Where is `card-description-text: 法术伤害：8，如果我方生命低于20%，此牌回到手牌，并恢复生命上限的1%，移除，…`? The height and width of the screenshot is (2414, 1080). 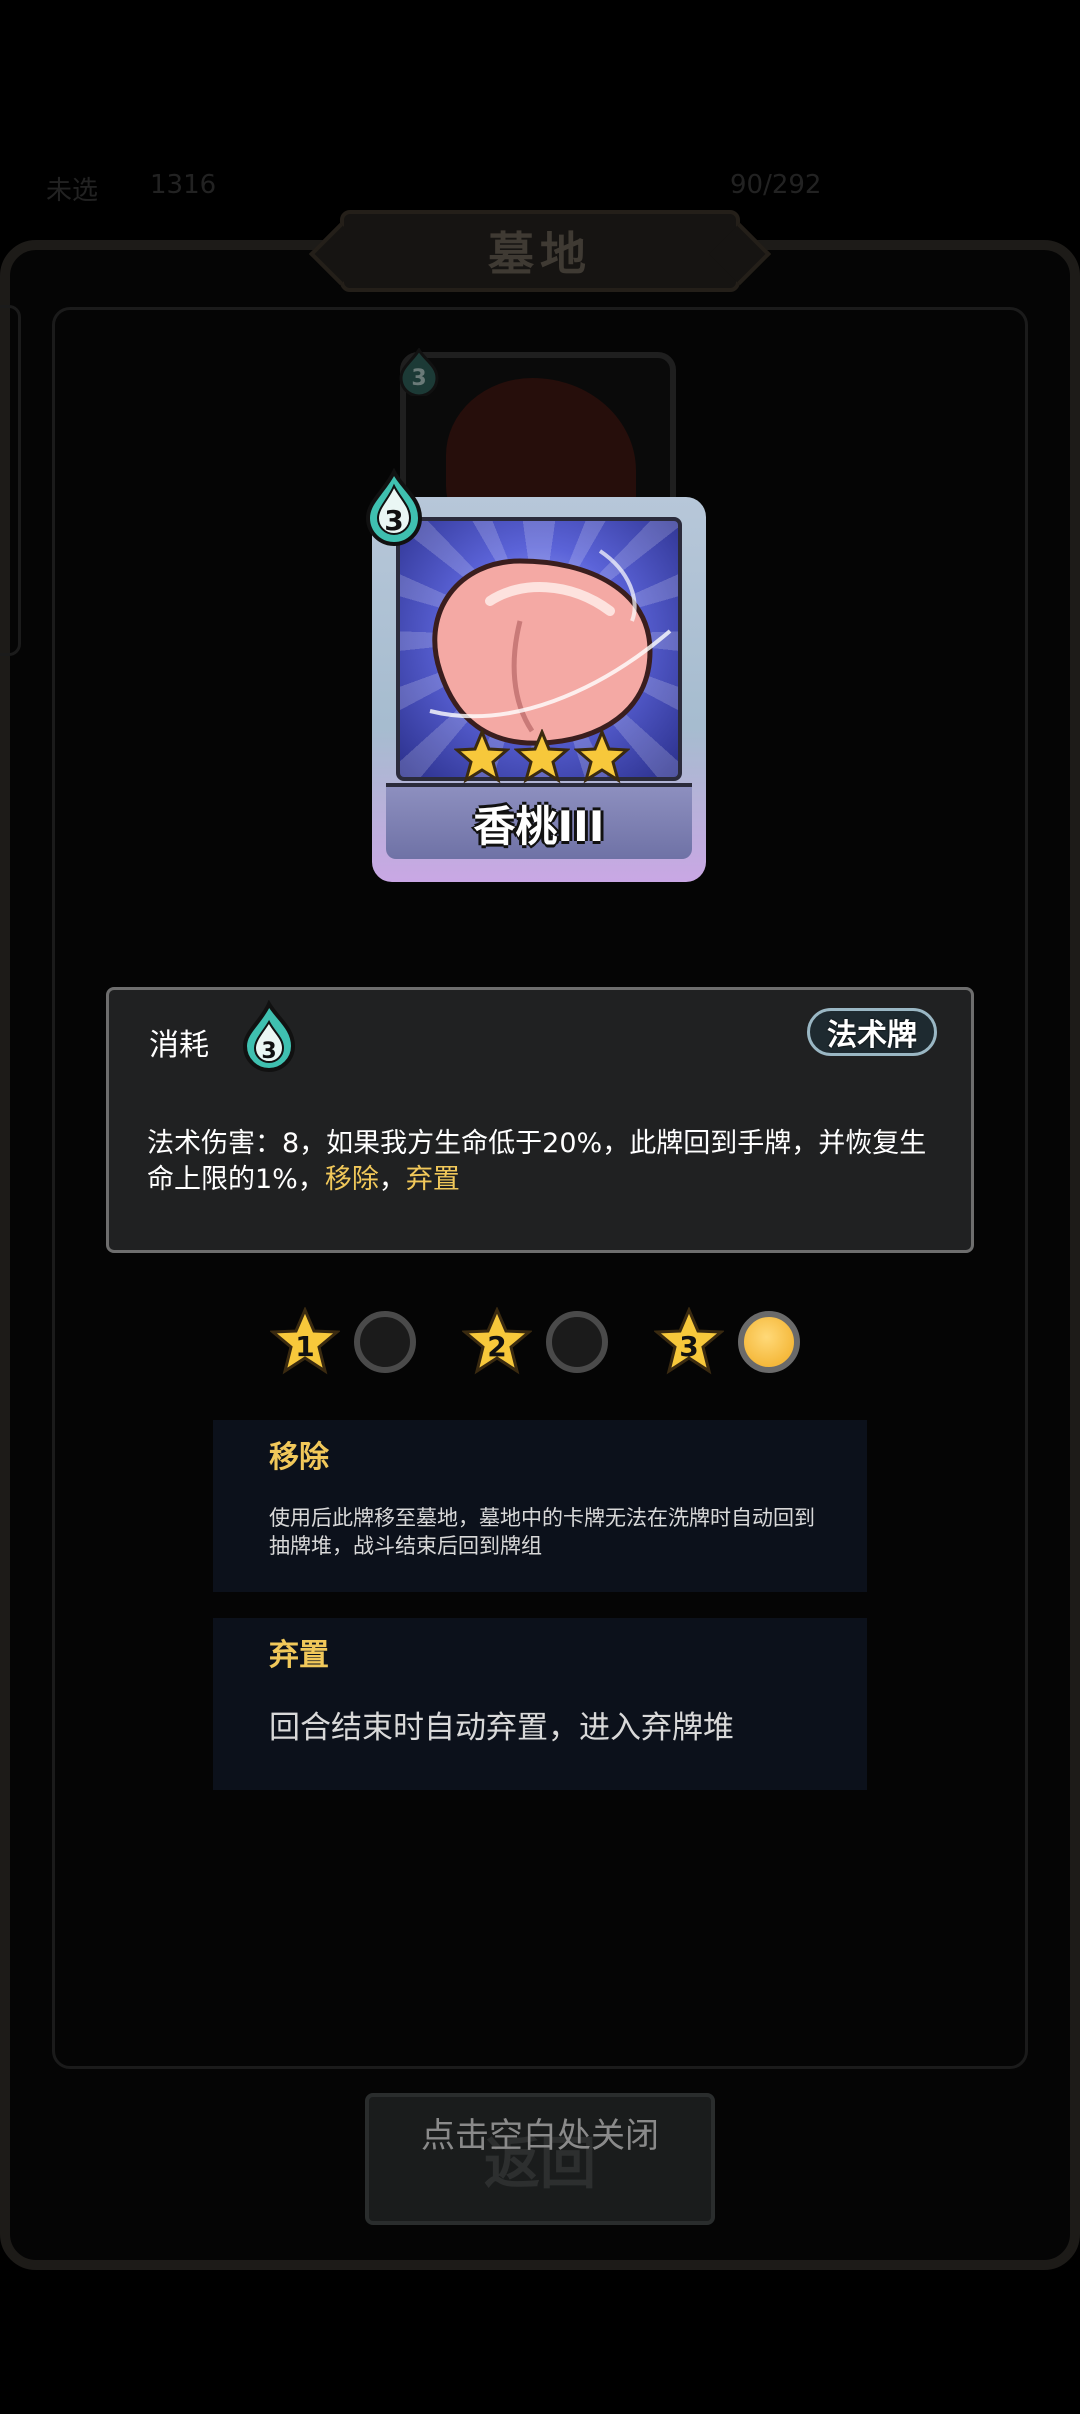
card-description-text: 法术伤害：8，如果我方生命低于20%，此牌回到手牌，并恢复生命上限的1%，移除，… is located at coordinates (547, 1162).